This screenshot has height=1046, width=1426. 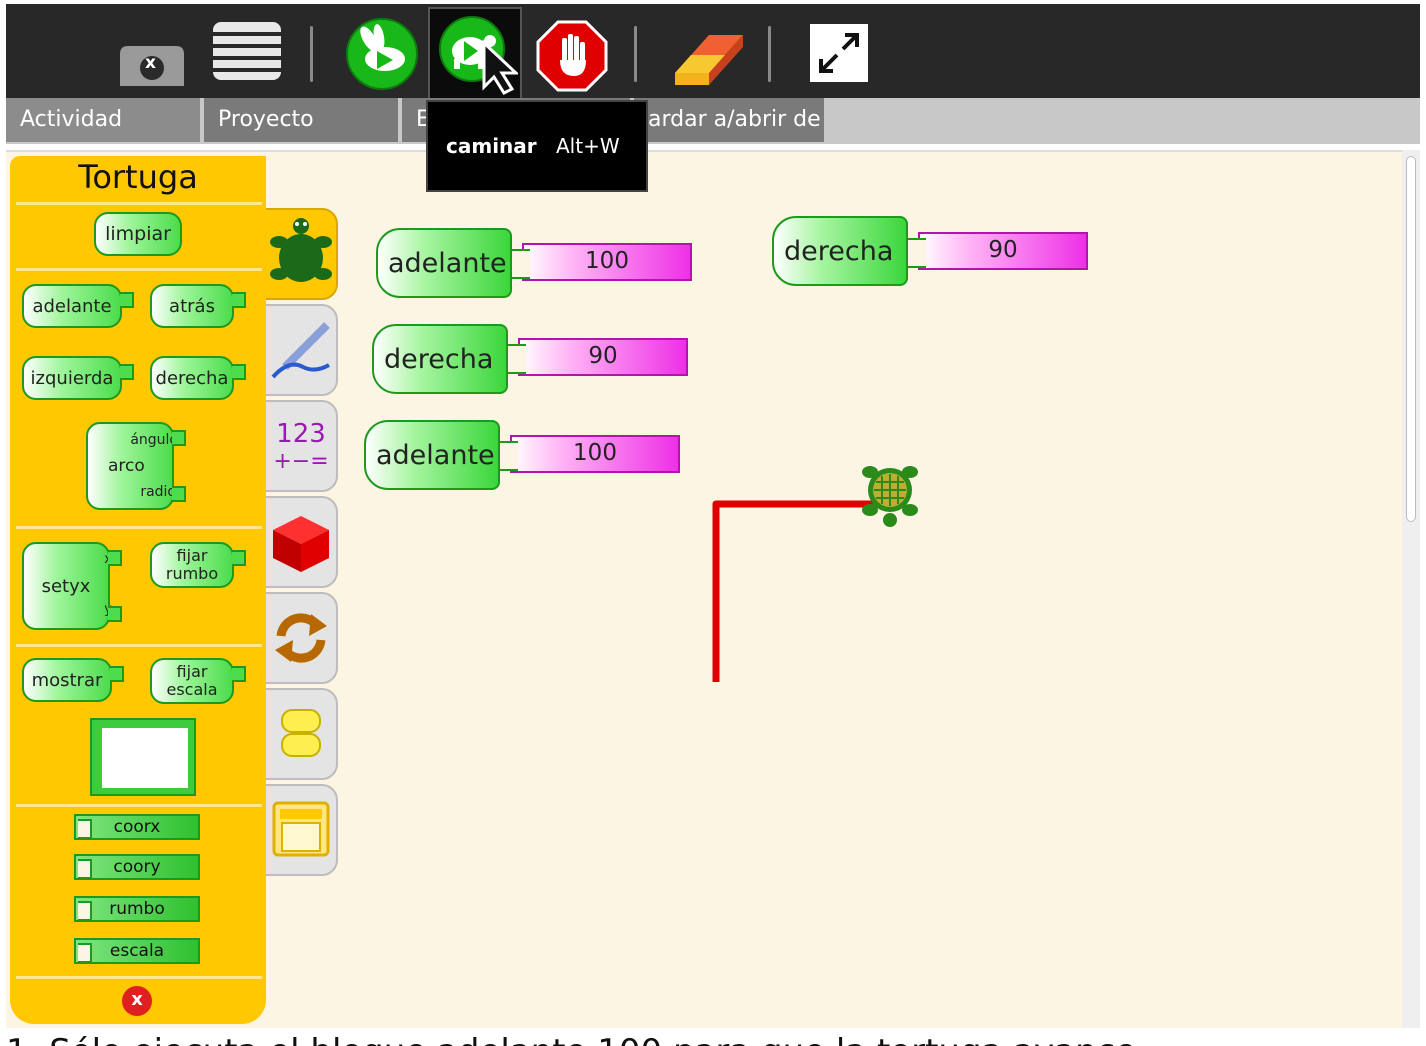 I want to click on stop-hand-icon, so click(x=572, y=56).